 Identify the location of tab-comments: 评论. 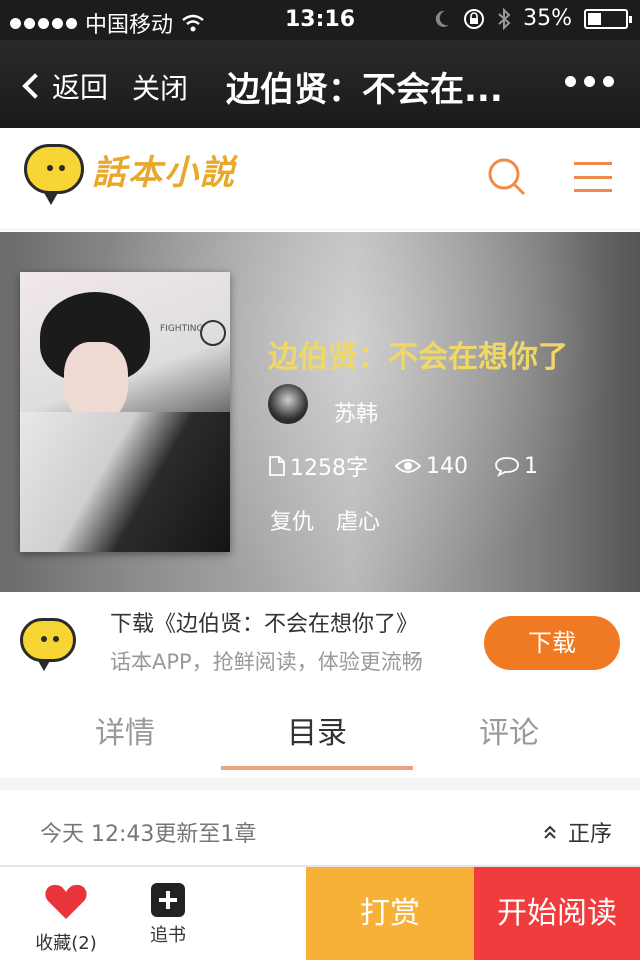
(509, 730).